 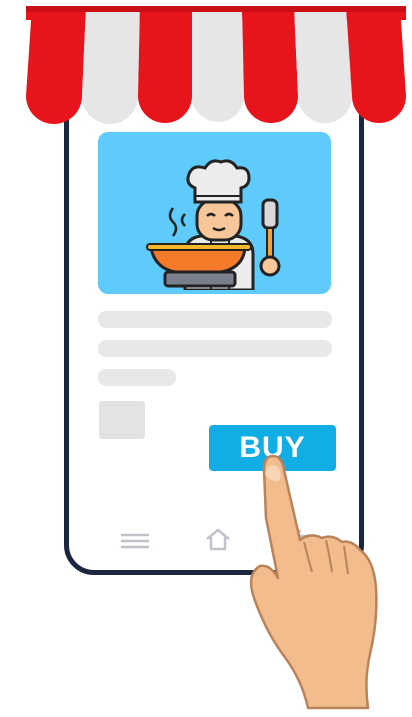 I want to click on pointing-hand-icon, so click(x=313, y=582).